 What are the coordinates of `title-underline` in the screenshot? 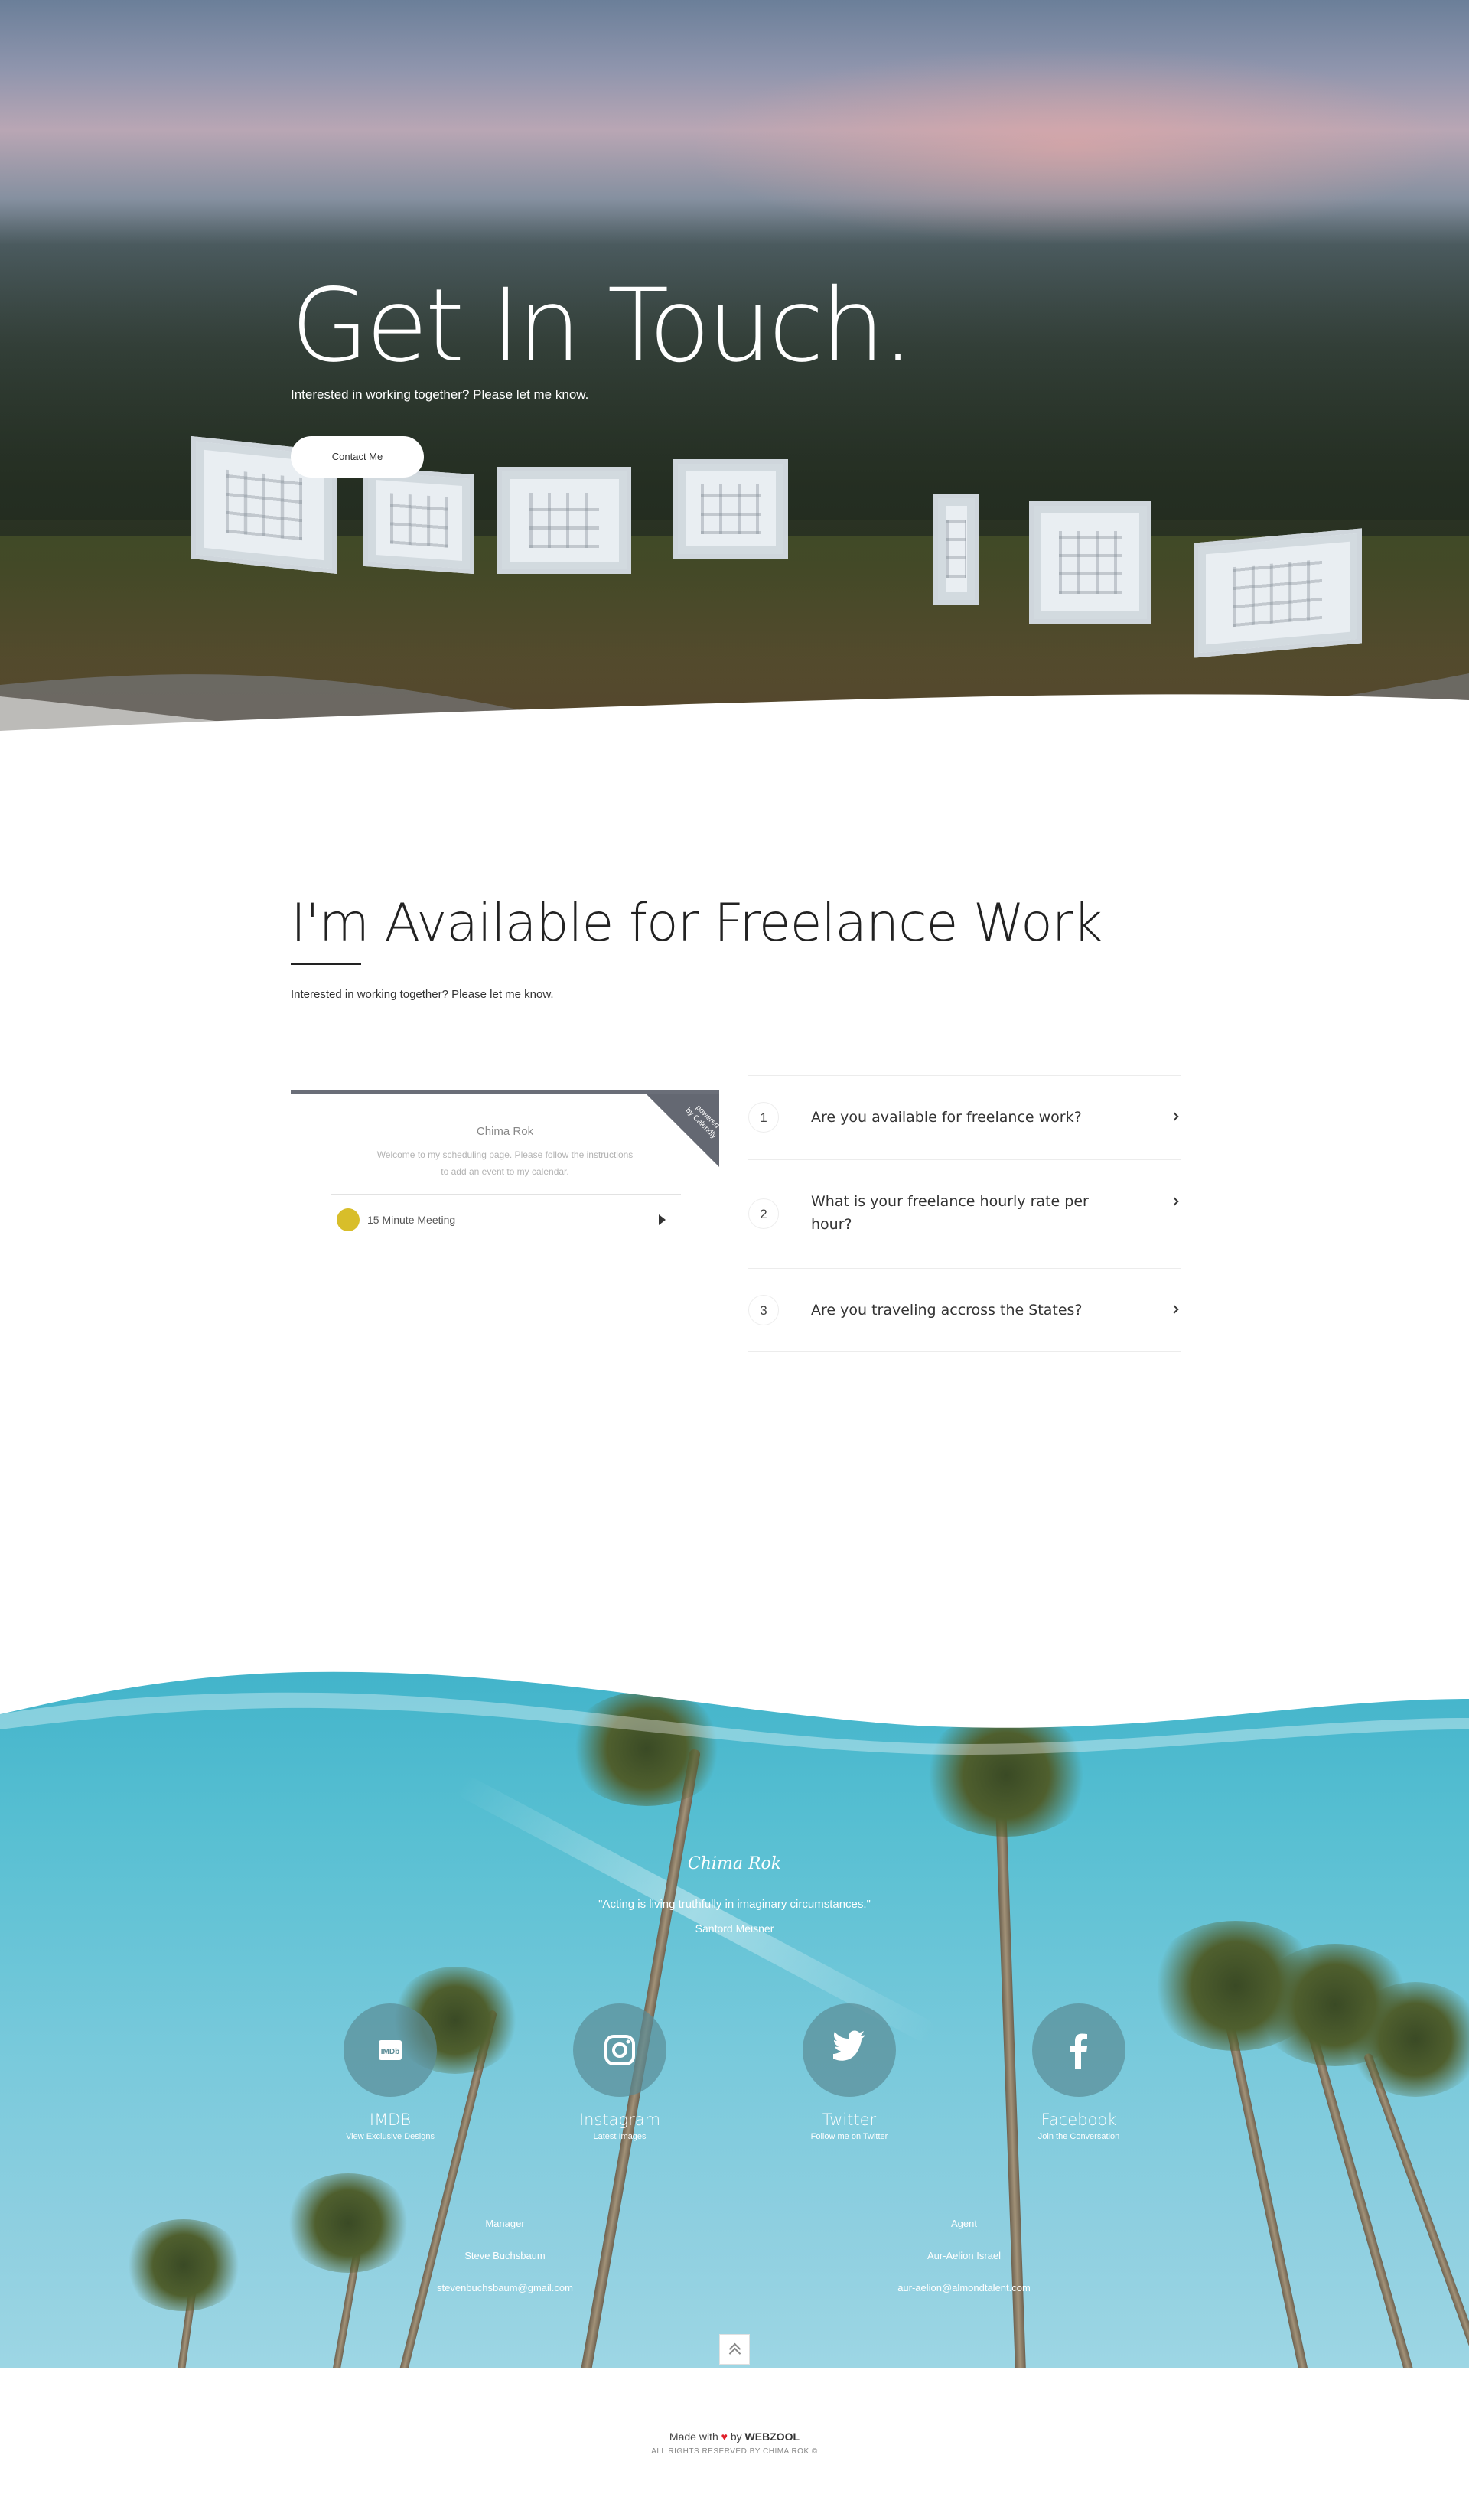 It's located at (326, 964).